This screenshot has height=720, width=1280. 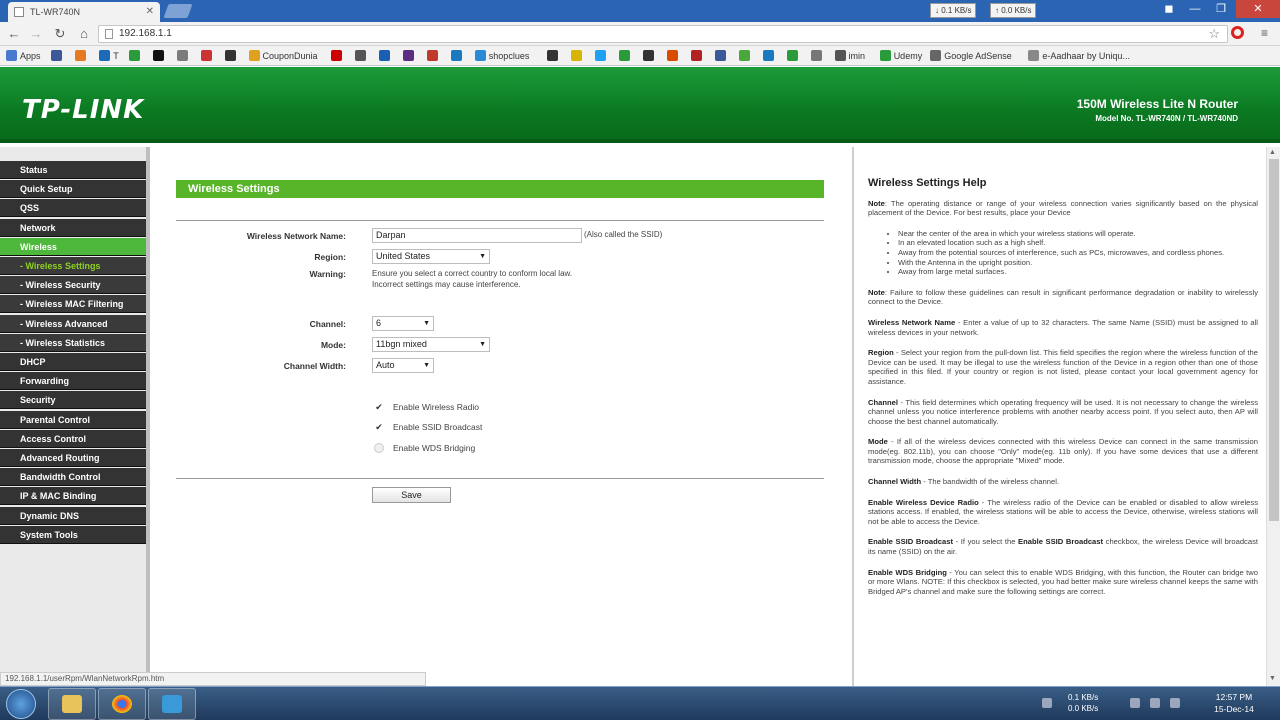 I want to click on menu-item: Access Control, so click(x=73, y=438).